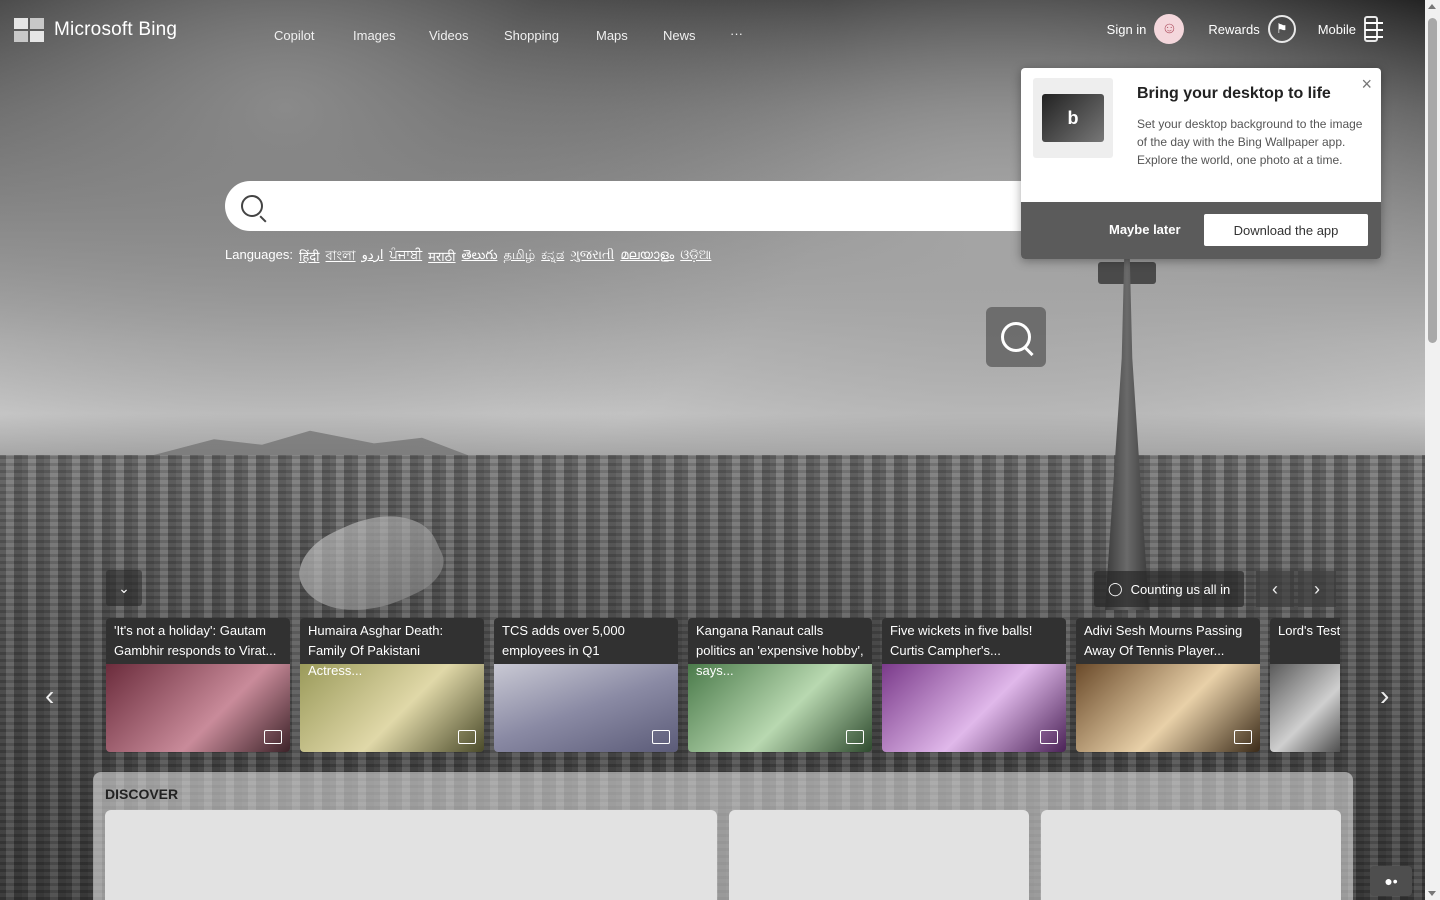  Describe the element at coordinates (294, 35) in the screenshot. I see `nav-copilot: Copilot` at that location.